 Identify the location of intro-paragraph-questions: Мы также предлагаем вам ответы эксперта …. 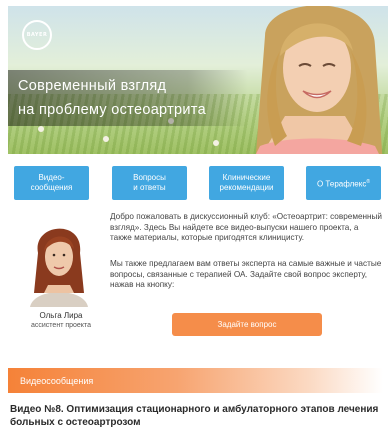
(246, 274).